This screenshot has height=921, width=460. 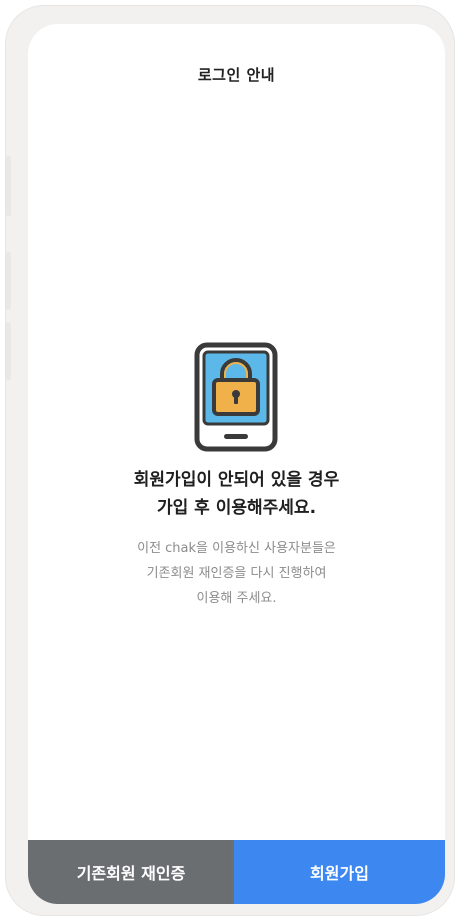 What do you see at coordinates (339, 872) in the screenshot?
I see `signup-button: 회원가입` at bounding box center [339, 872].